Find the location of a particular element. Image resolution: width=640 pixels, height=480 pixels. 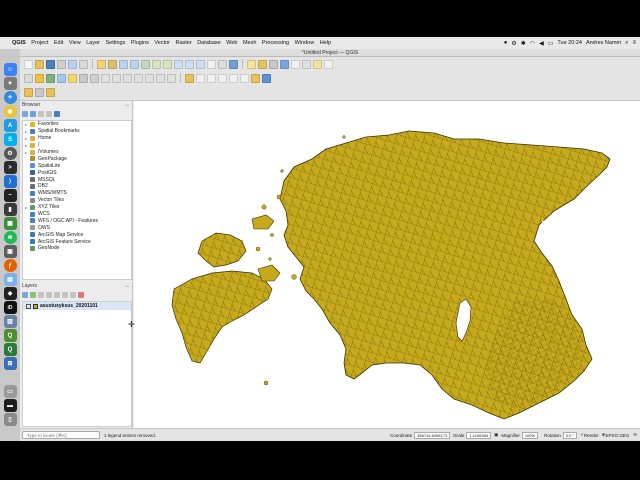

measure-icon is located at coordinates (306, 64).